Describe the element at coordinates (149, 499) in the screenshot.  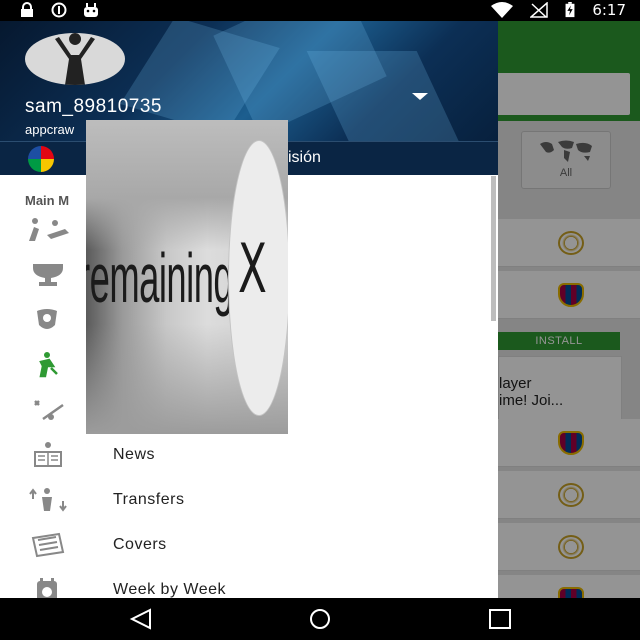
I see `menu-label: Transfers` at that location.